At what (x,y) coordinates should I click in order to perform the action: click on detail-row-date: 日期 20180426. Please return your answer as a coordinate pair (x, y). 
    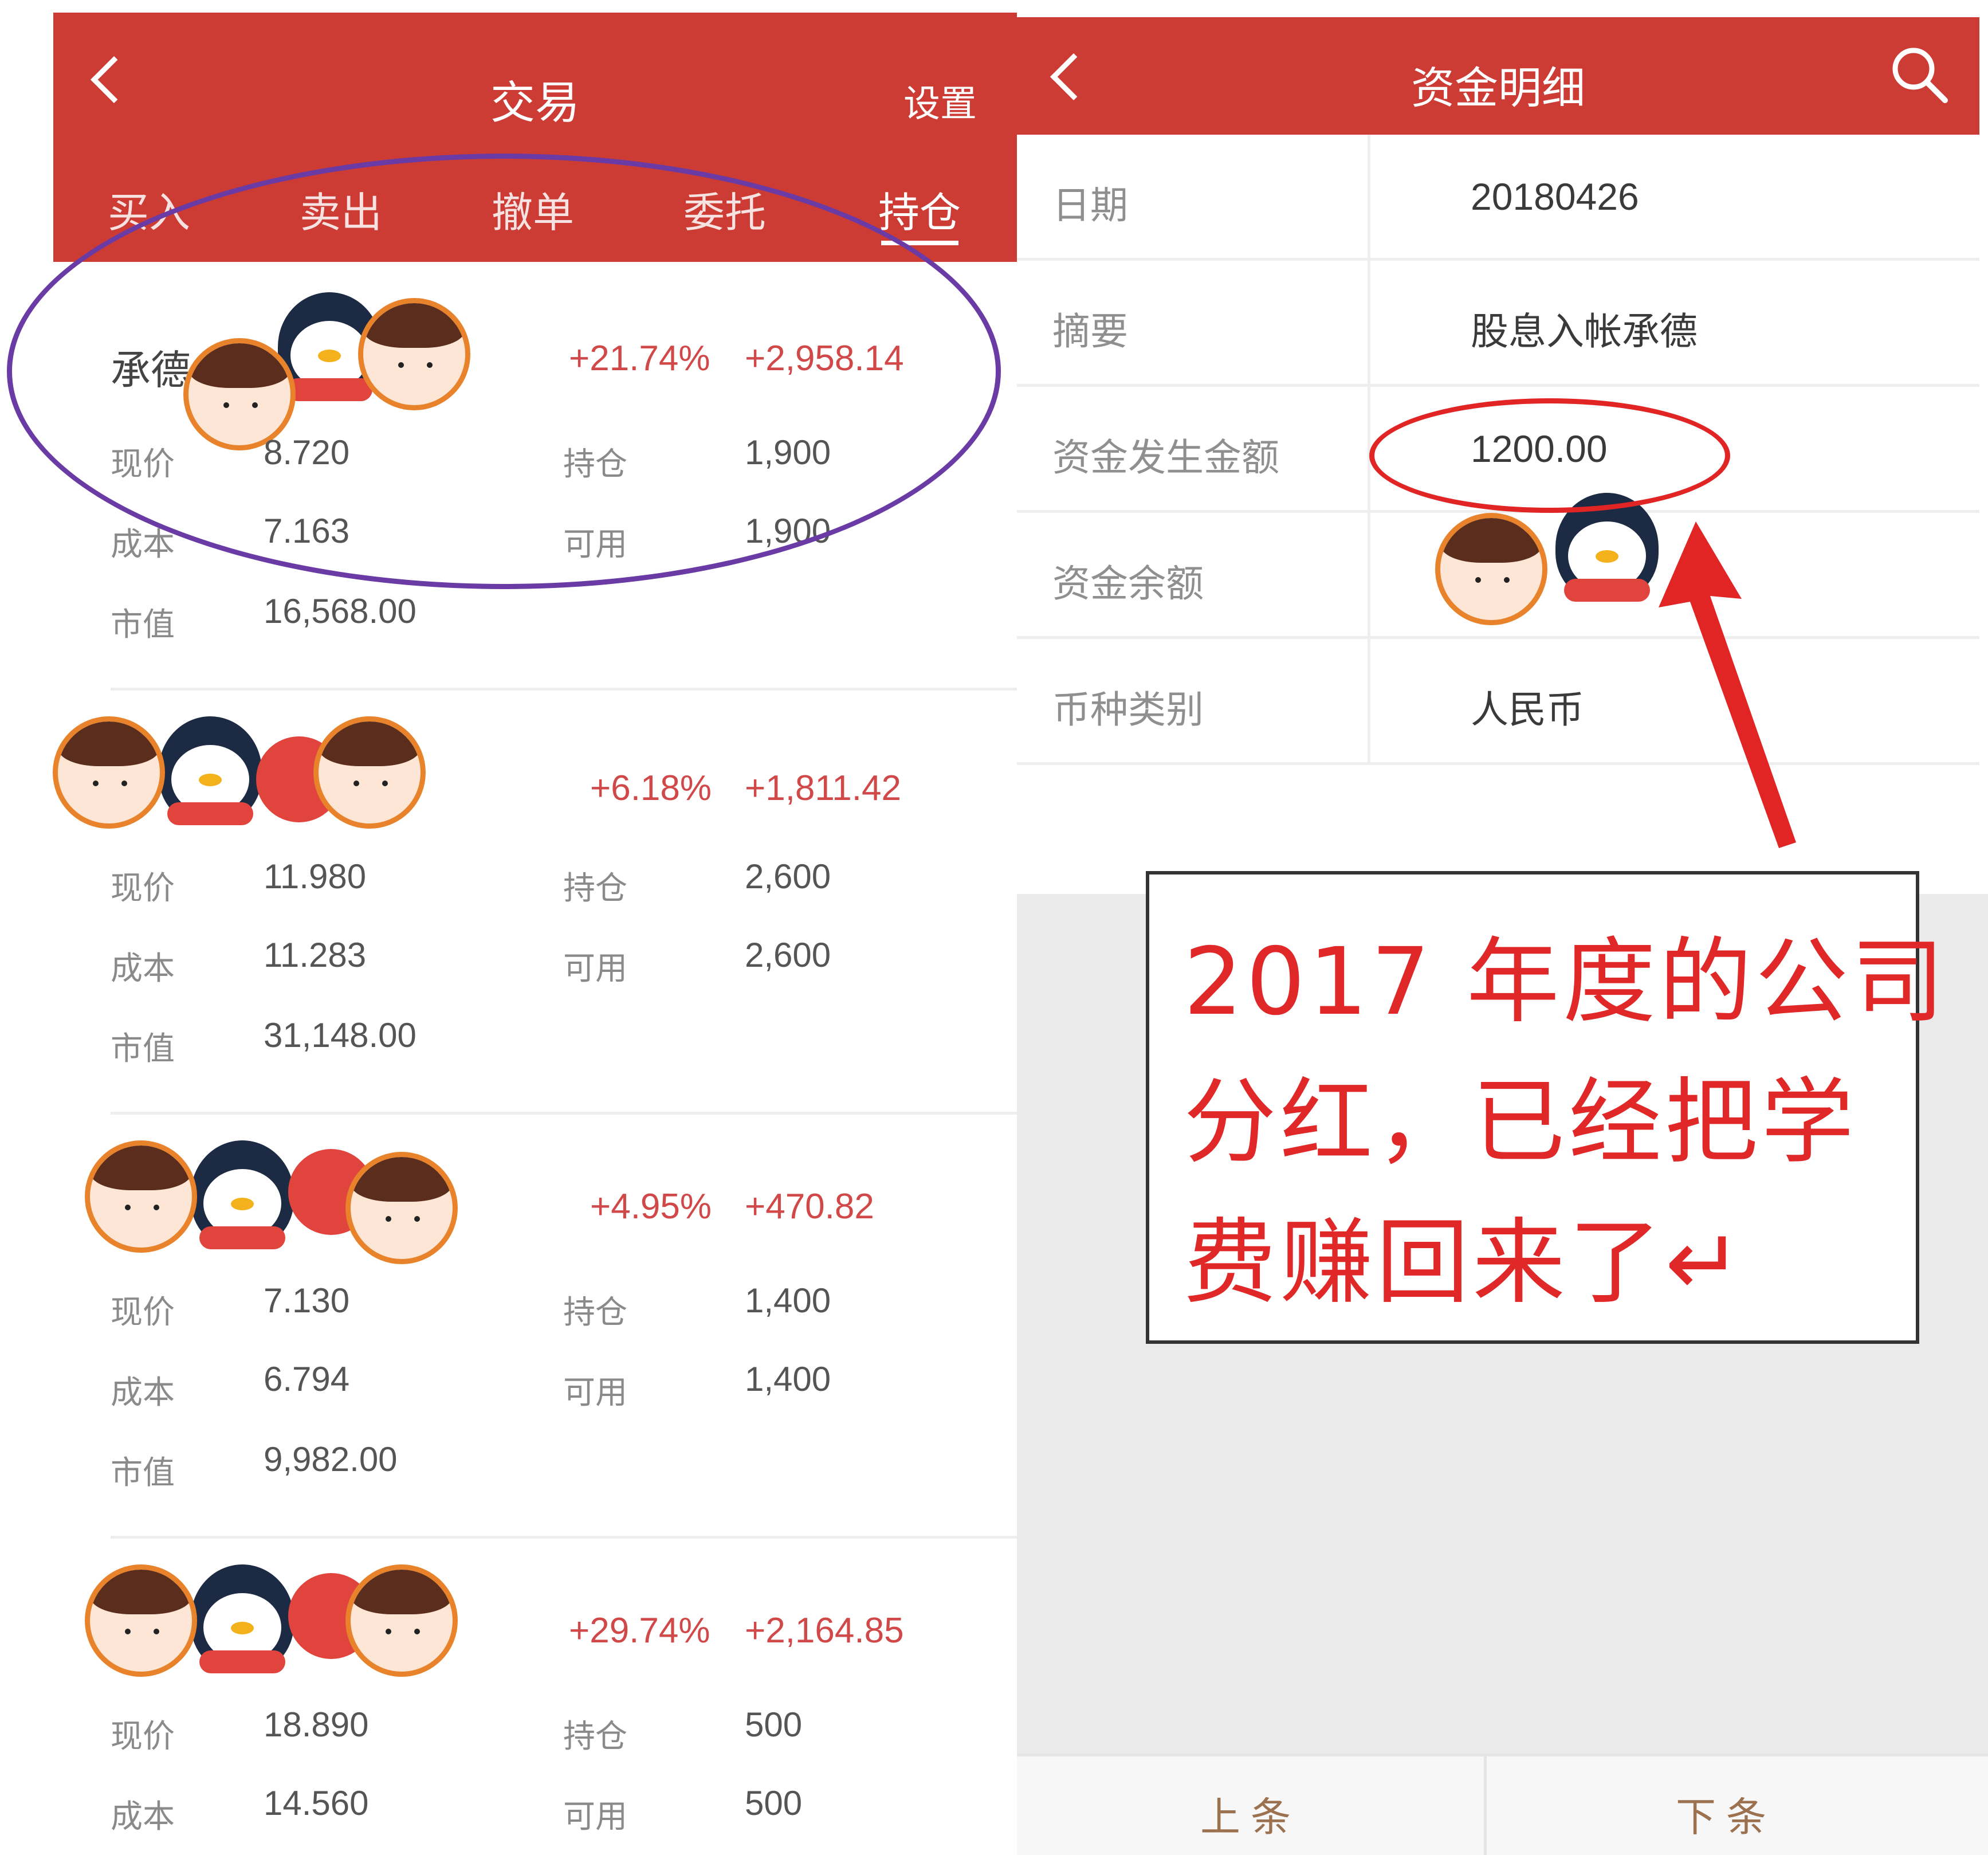
    Looking at the image, I should click on (1498, 198).